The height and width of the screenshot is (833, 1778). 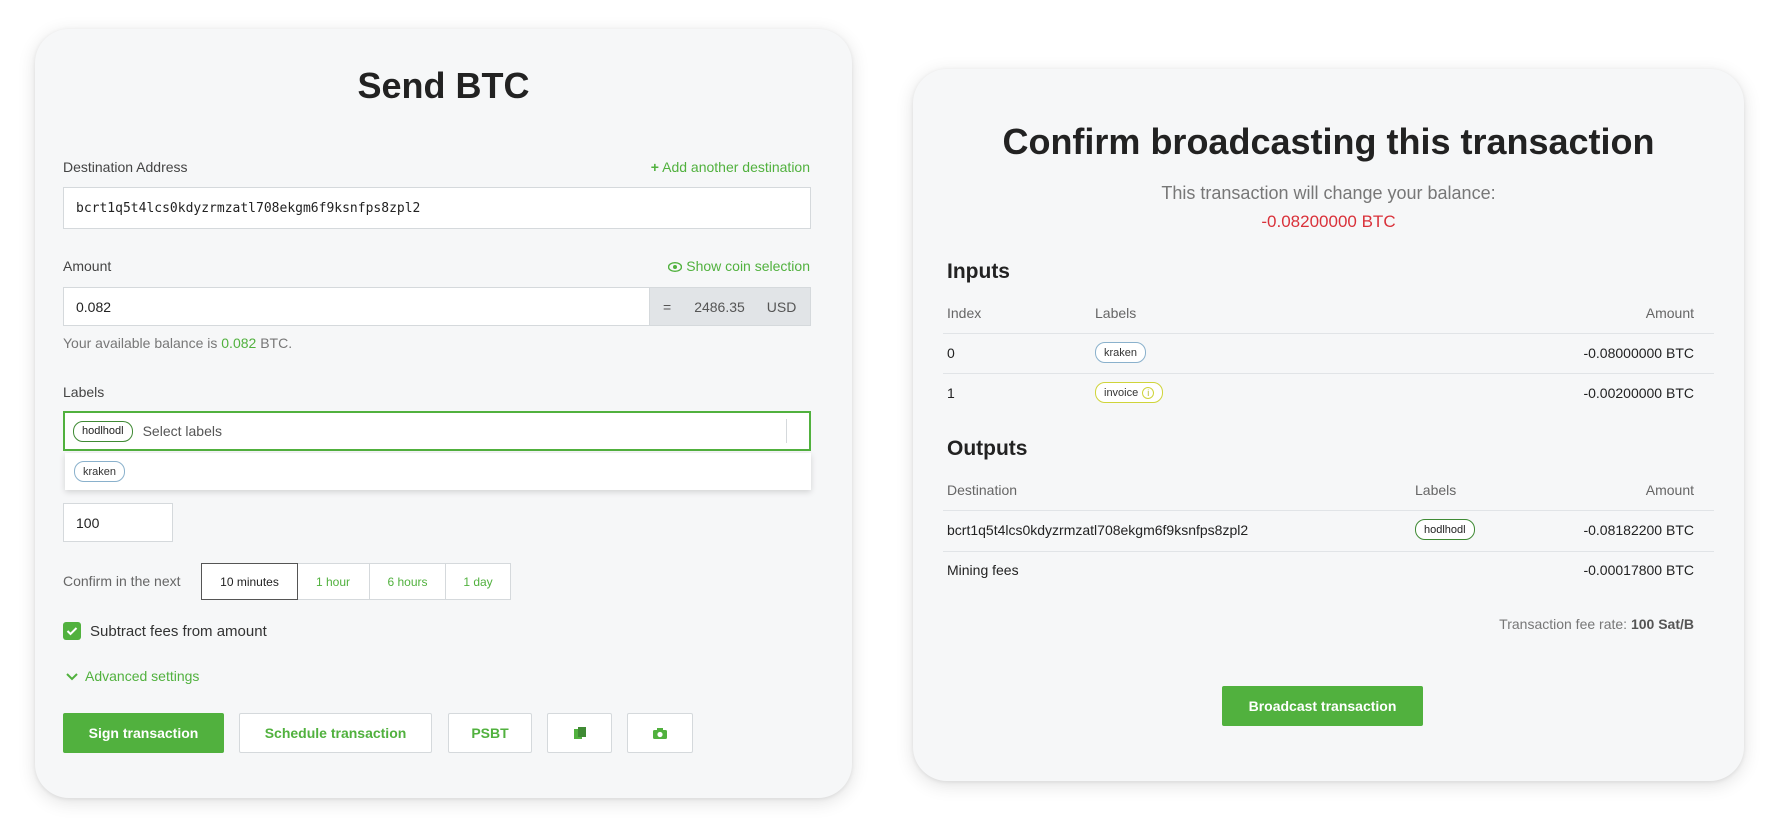 What do you see at coordinates (478, 581) in the screenshot?
I see `confirm-option-1-day: 1 day` at bounding box center [478, 581].